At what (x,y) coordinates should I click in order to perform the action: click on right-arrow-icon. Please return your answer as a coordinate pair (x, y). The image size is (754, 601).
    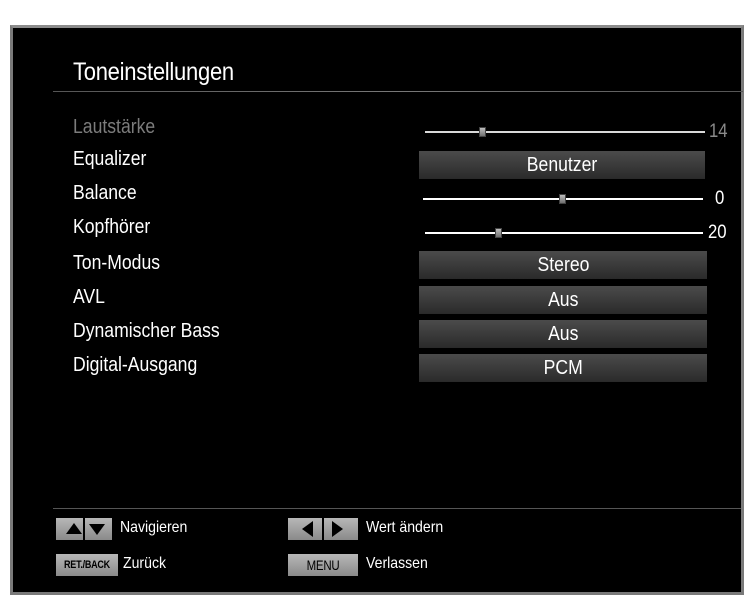
    Looking at the image, I should click on (337, 529).